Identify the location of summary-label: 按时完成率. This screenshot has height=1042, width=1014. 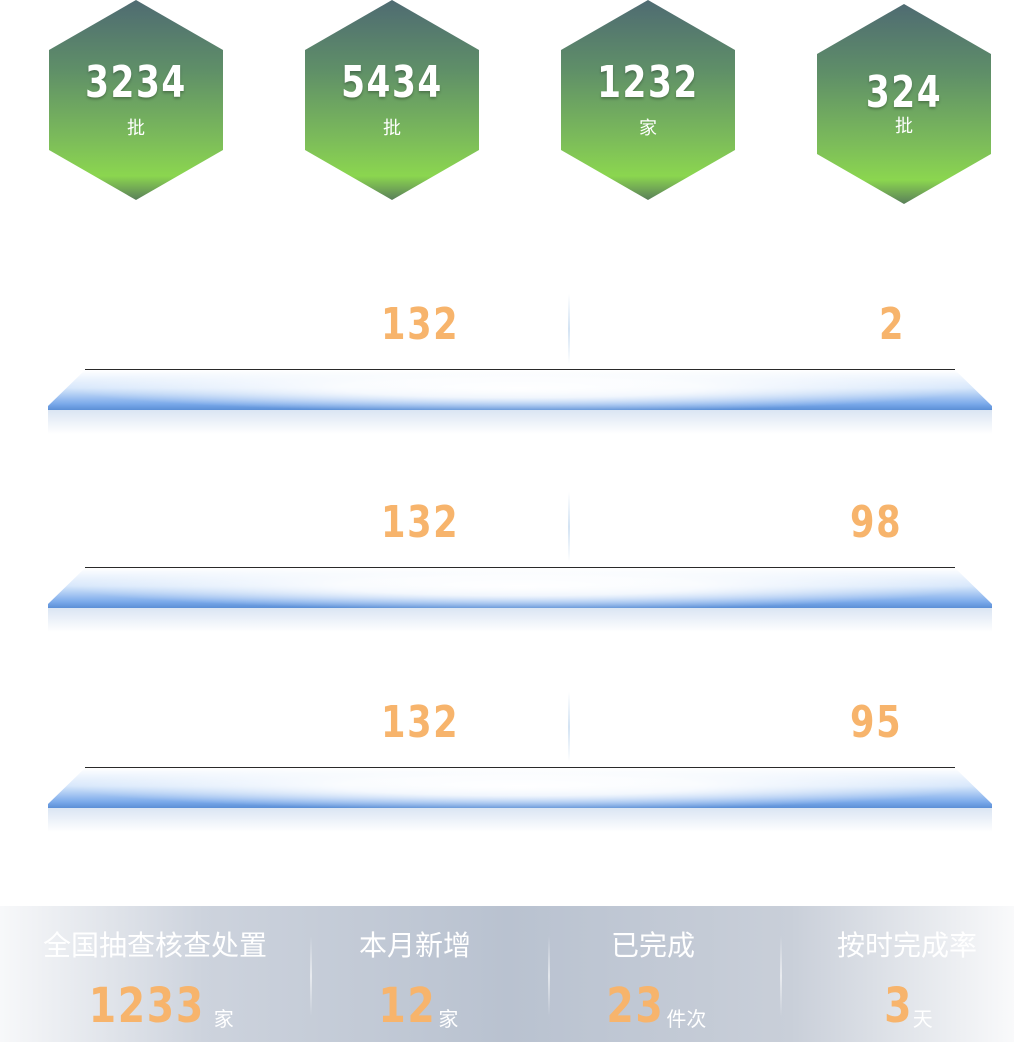
(906, 945).